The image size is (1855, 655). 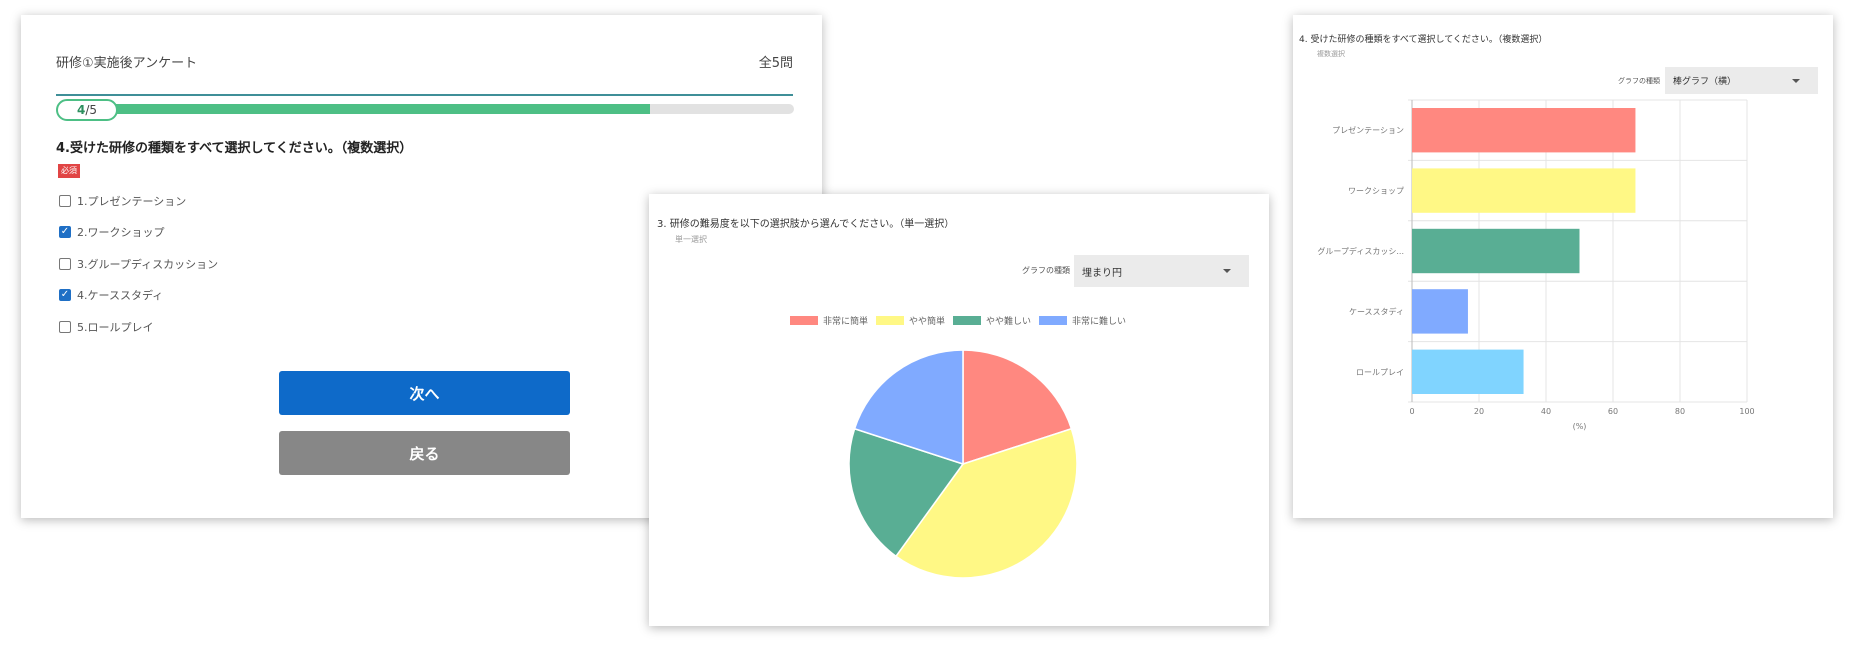 I want to click on option-4: ✓ 4.ケーススタディ, so click(x=111, y=295).